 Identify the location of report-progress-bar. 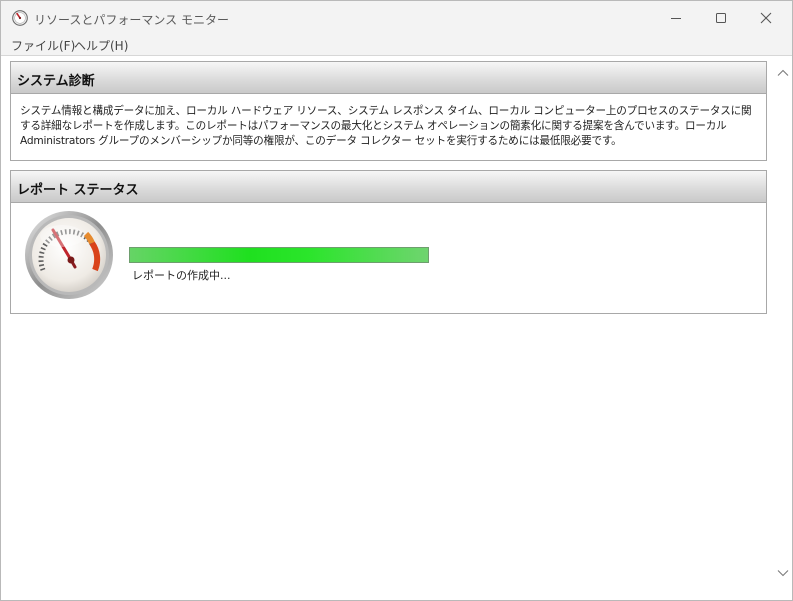
(279, 255).